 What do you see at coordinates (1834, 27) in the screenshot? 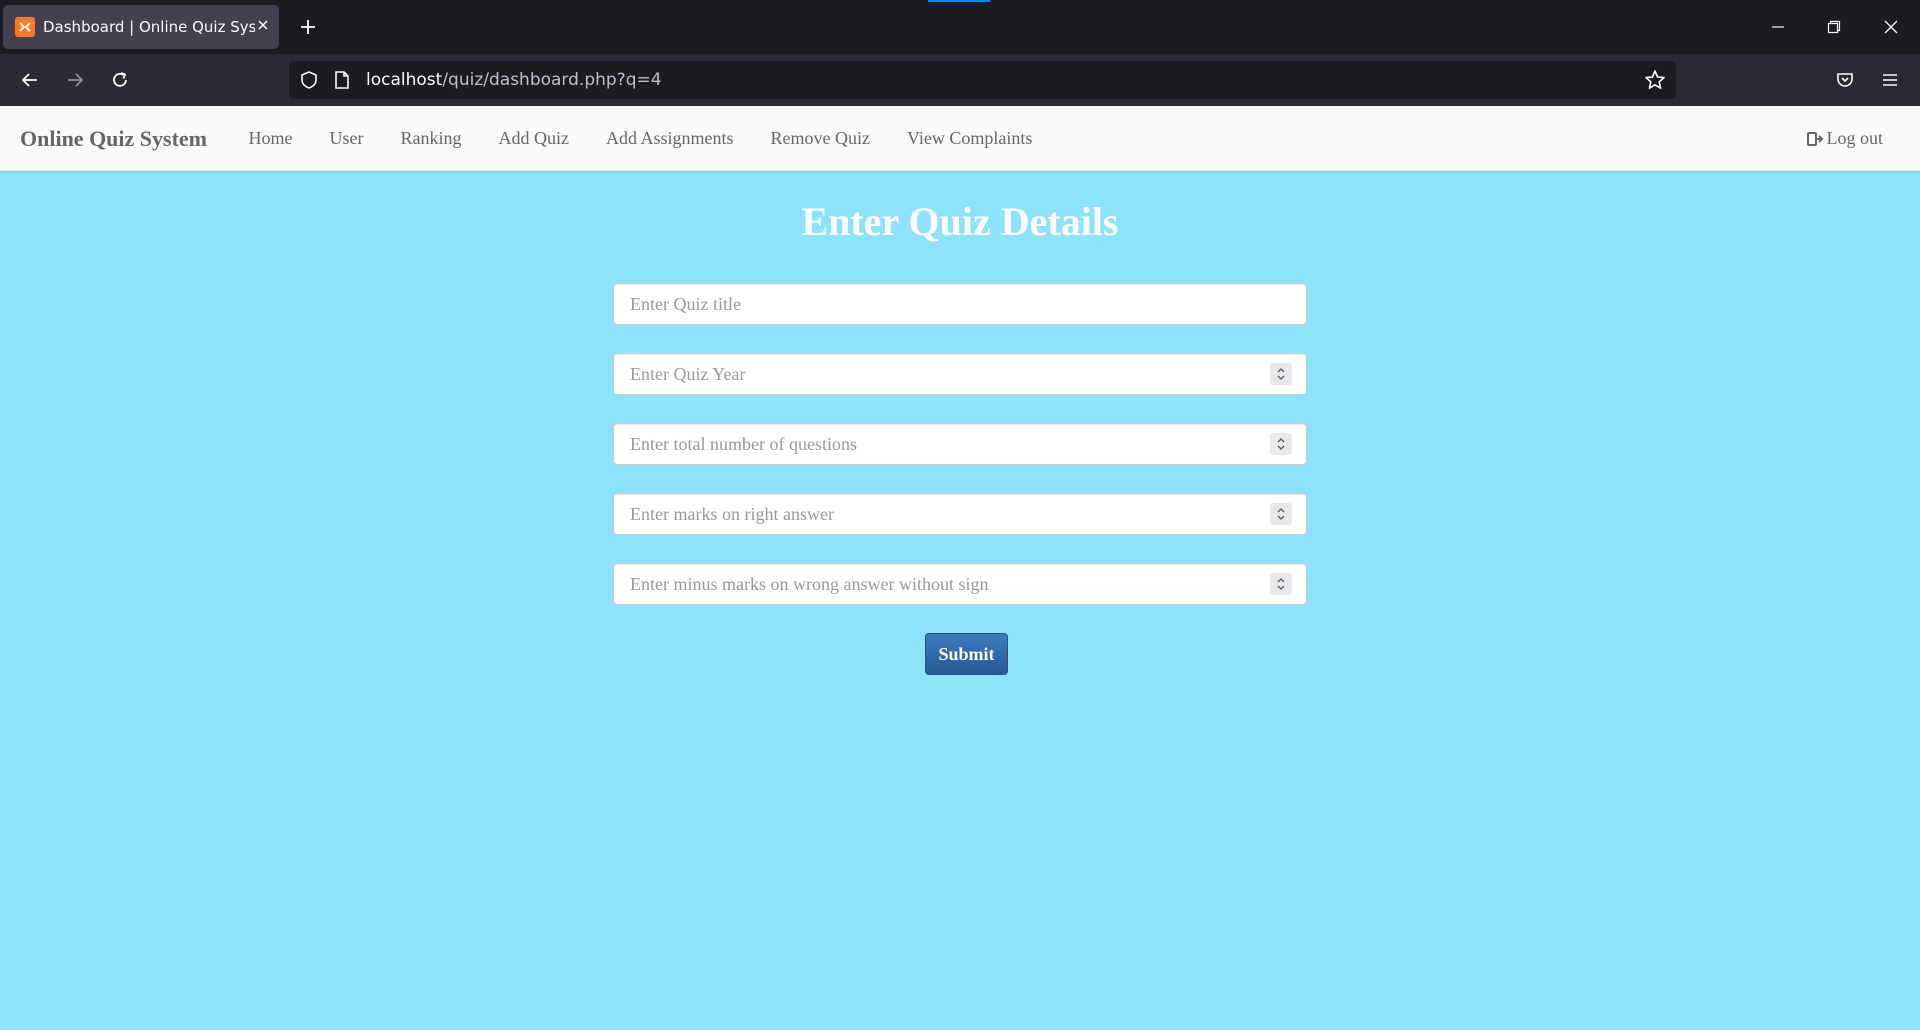
I see `restore-icon` at bounding box center [1834, 27].